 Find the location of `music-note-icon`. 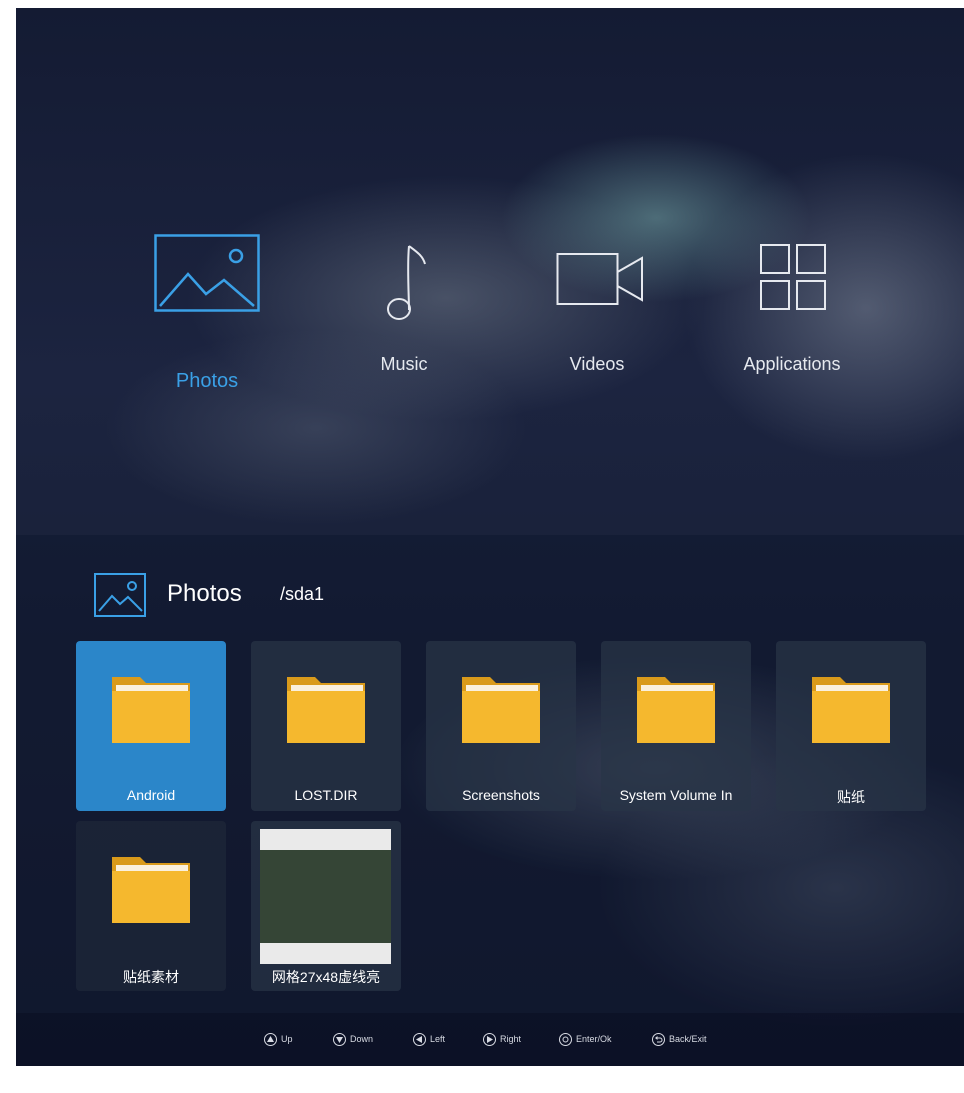

music-note-icon is located at coordinates (406, 282).